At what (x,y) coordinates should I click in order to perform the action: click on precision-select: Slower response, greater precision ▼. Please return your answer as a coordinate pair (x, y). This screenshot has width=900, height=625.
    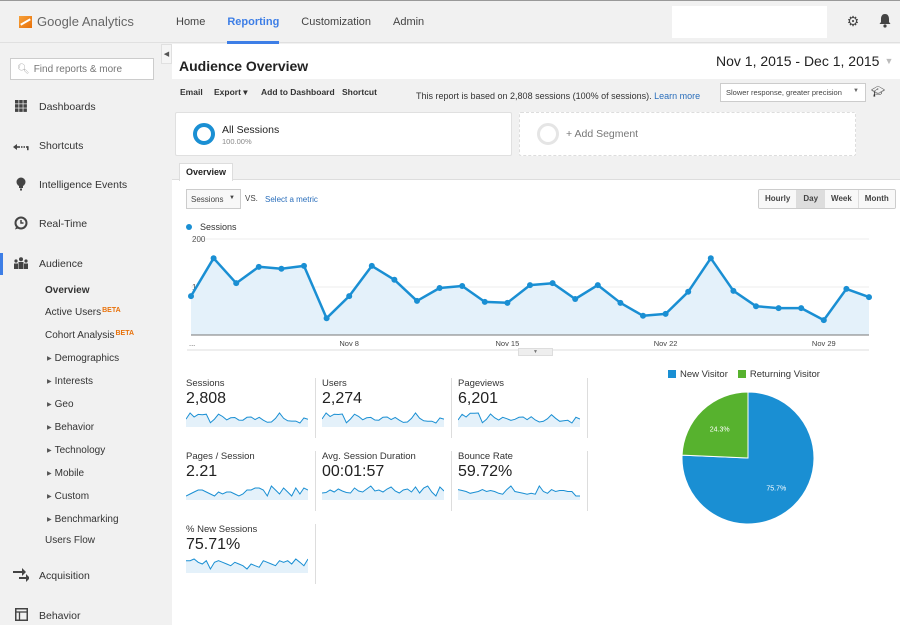
    Looking at the image, I should click on (793, 92).